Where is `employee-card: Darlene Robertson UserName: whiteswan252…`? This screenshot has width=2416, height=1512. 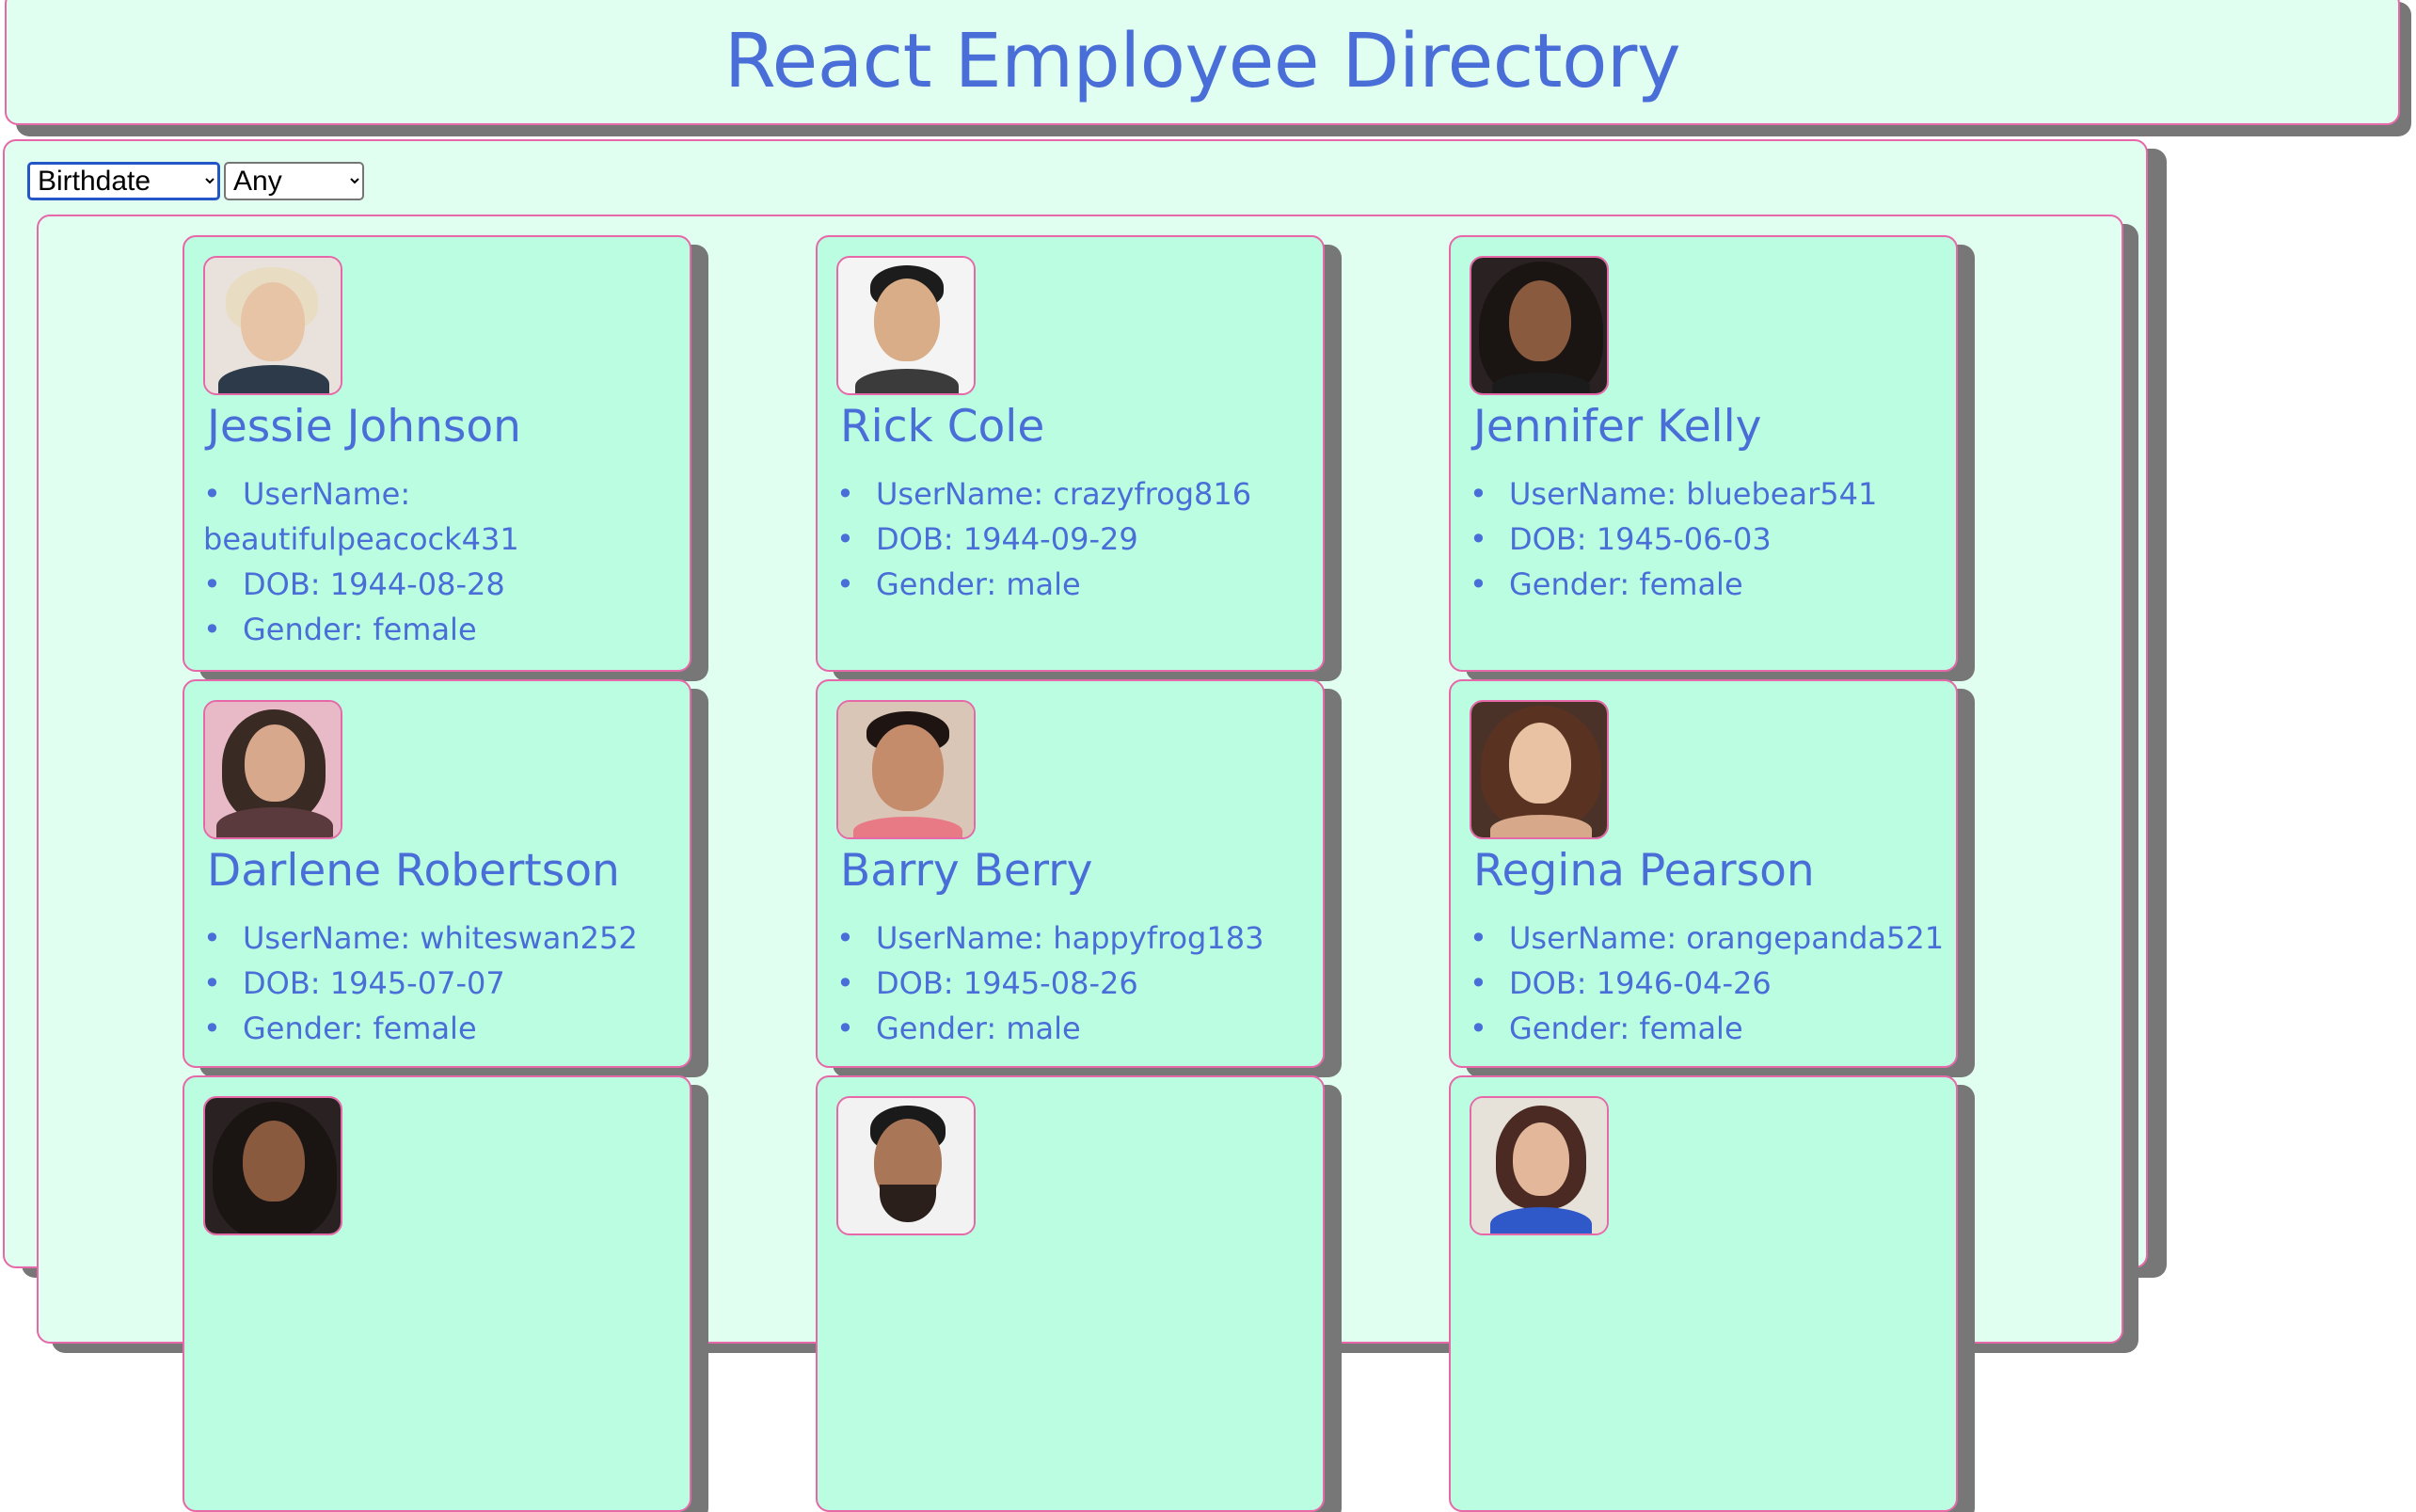 employee-card: Darlene Robertson UserName: whiteswan252… is located at coordinates (437, 874).